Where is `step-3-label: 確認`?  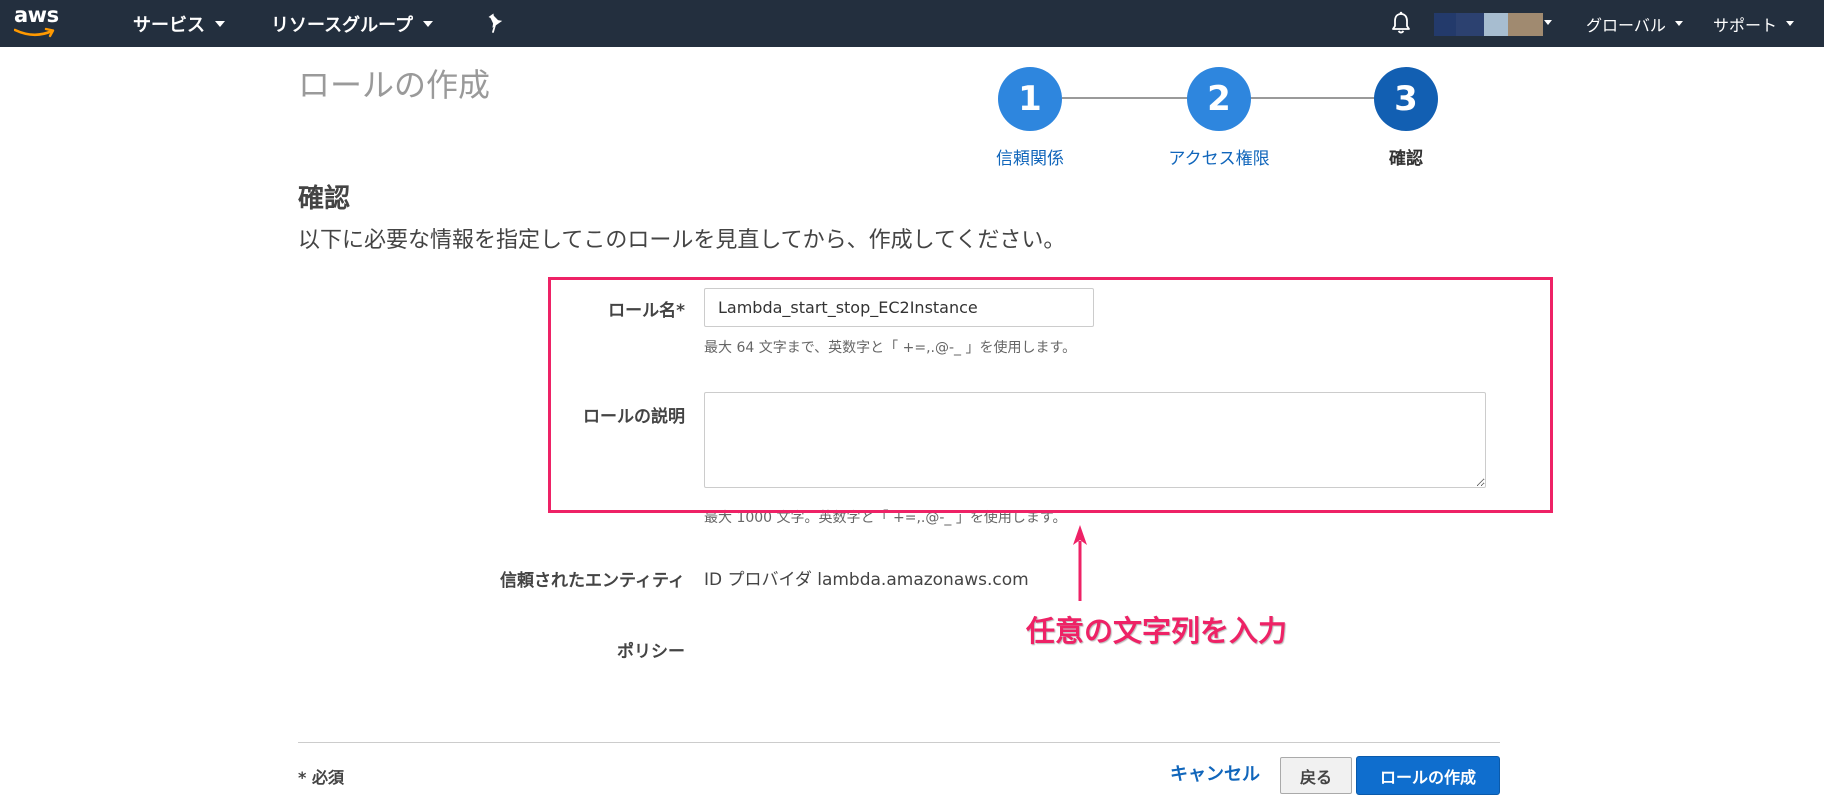 step-3-label: 確認 is located at coordinates (1406, 159).